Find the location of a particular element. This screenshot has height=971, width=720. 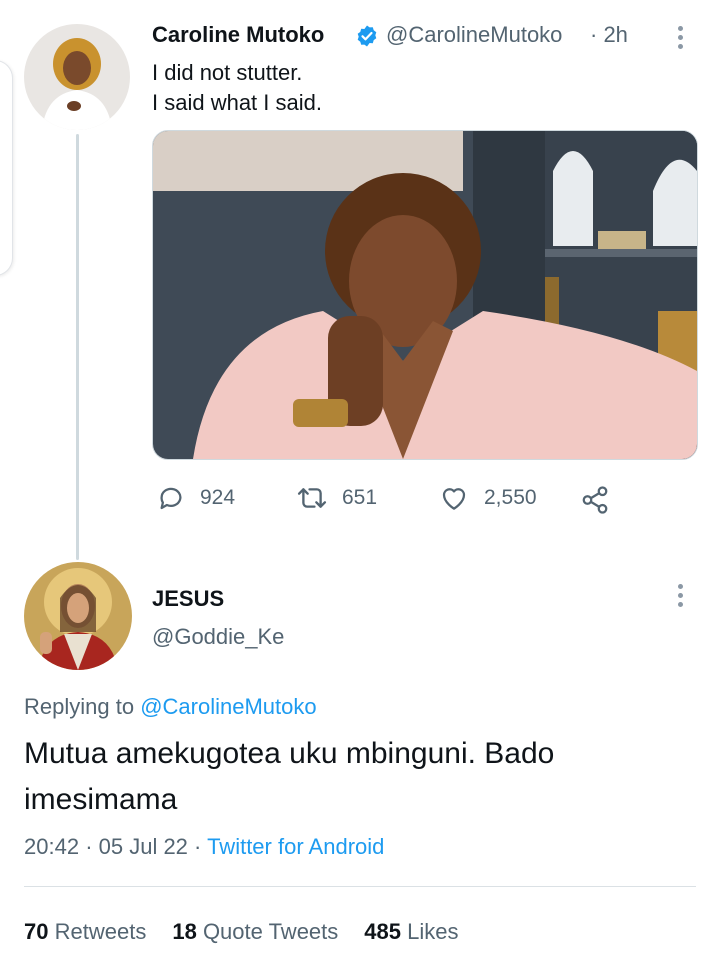

avatar-caroline is located at coordinates (77, 77).